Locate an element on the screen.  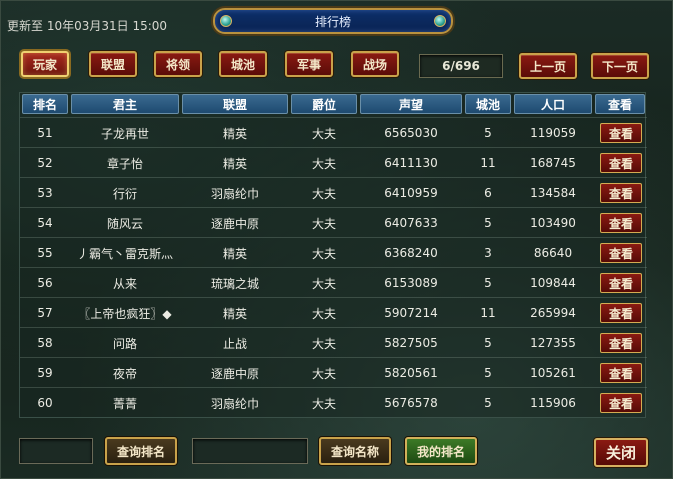
column-header-prestige: 声望 is located at coordinates (411, 104).